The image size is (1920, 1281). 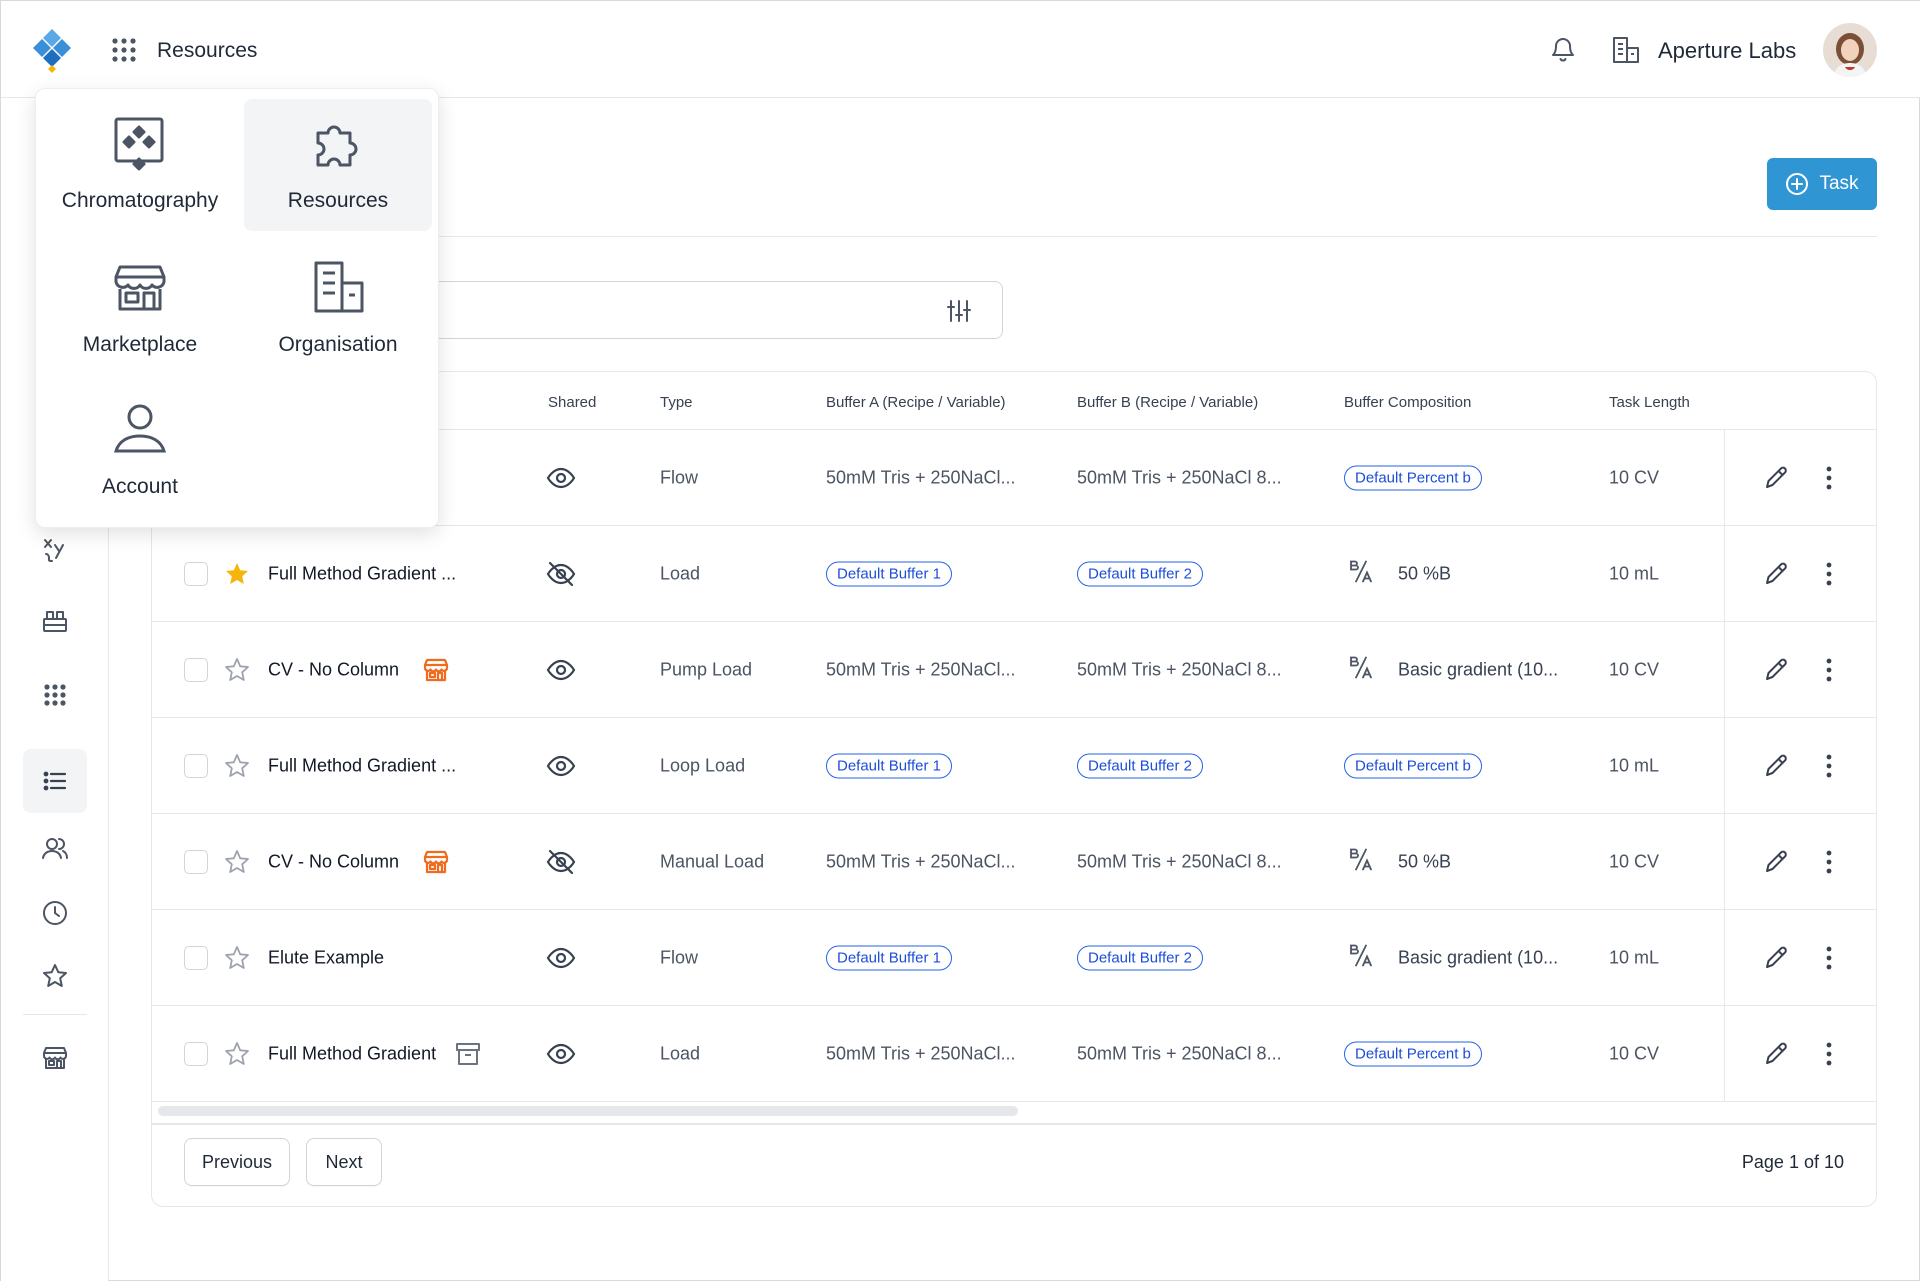 What do you see at coordinates (352, 1053) in the screenshot?
I see `task-name: Full Method Gradient` at bounding box center [352, 1053].